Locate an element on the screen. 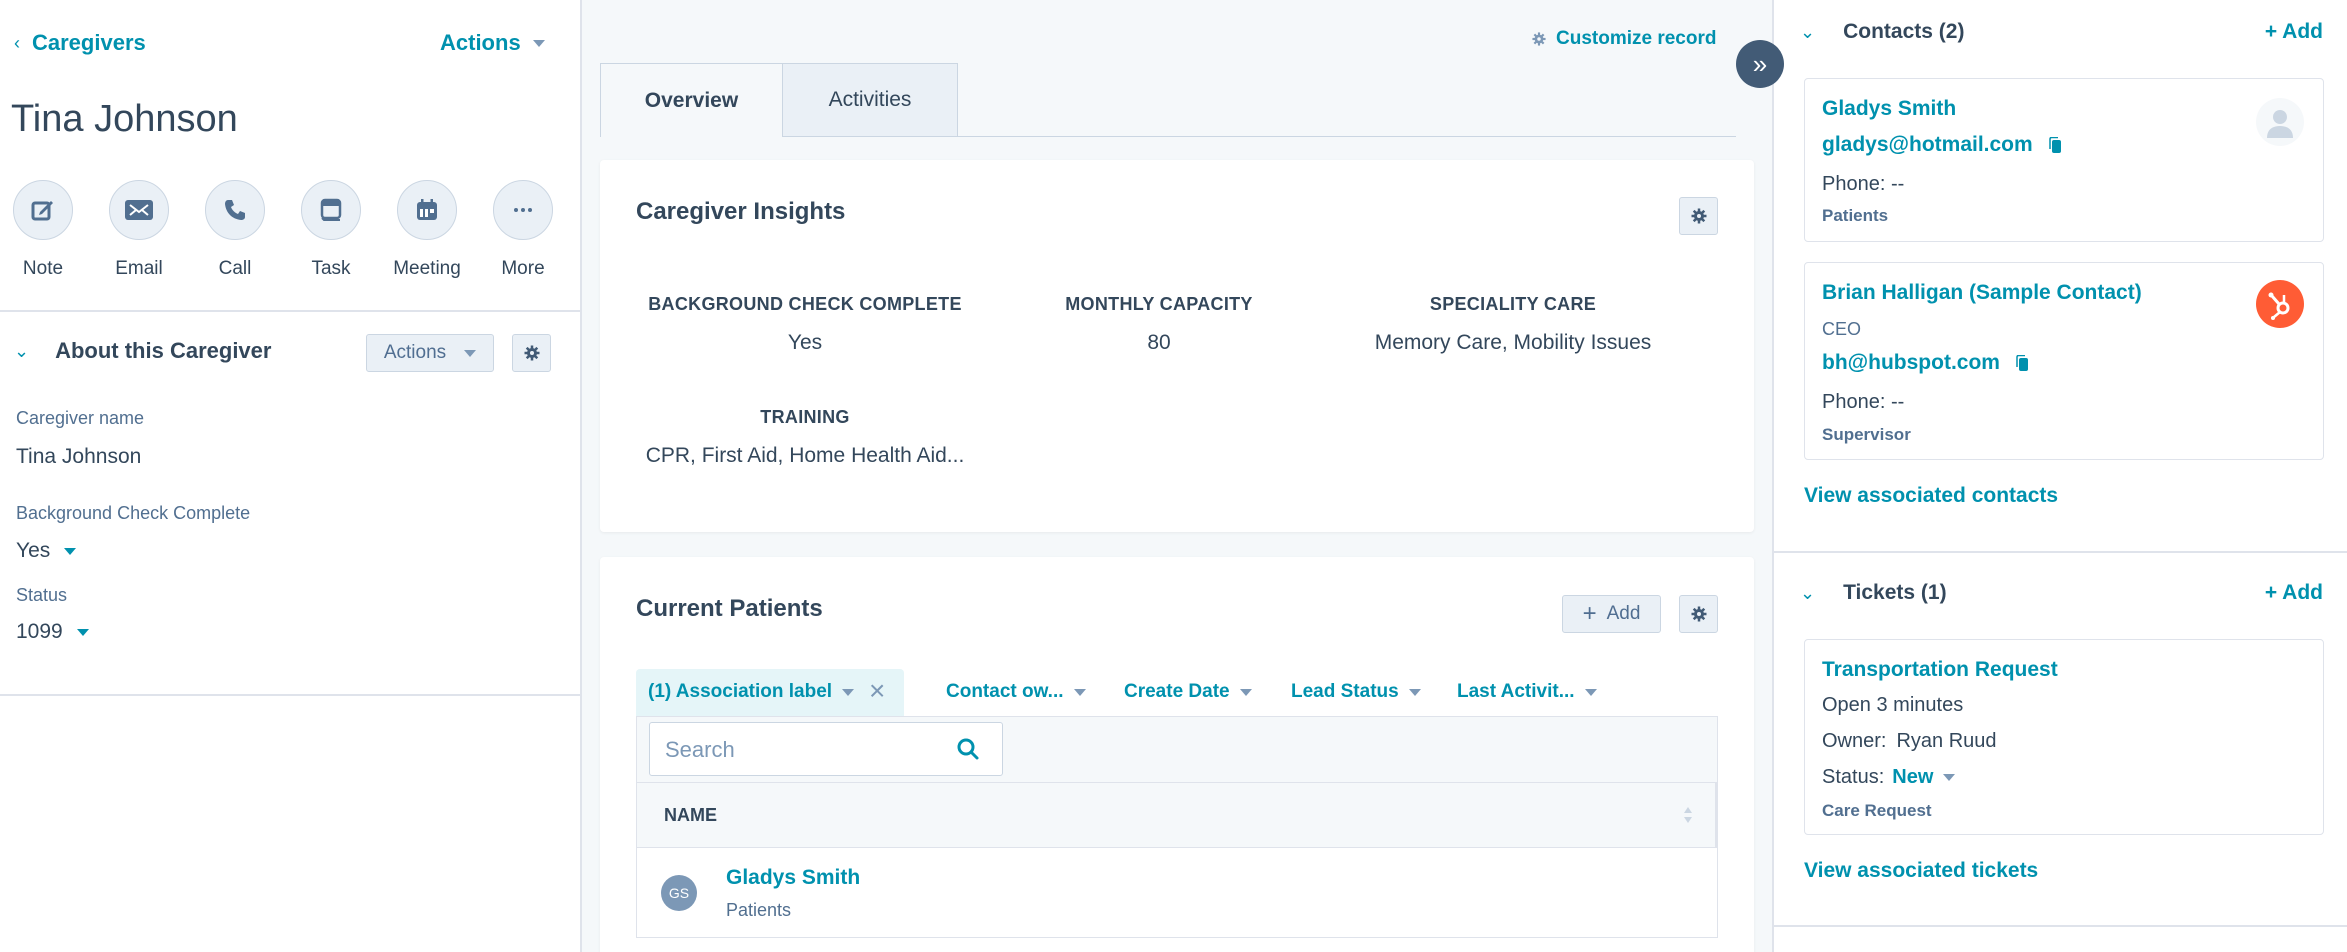 Image resolution: width=2347 pixels, height=952 pixels. email-button: Email is located at coordinates (139, 230).